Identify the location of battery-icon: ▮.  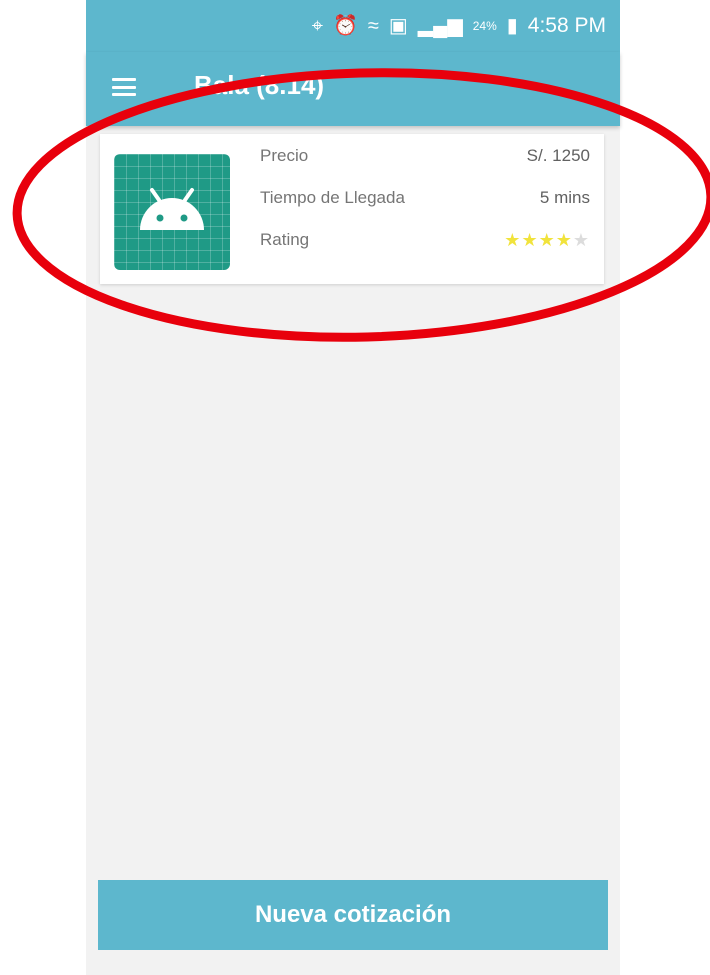
(512, 26).